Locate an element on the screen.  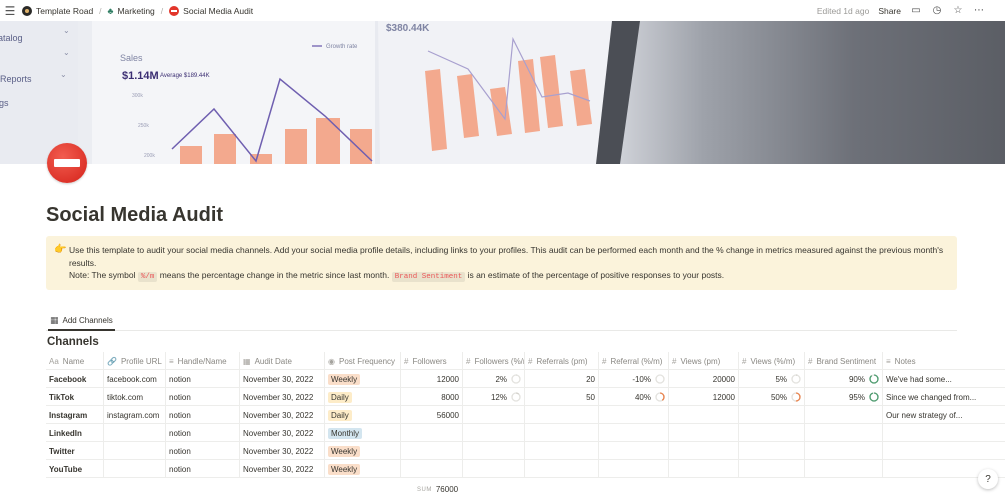
column-header-brand-sentiment: # Brand Sentiment is located at coordinates (844, 361).